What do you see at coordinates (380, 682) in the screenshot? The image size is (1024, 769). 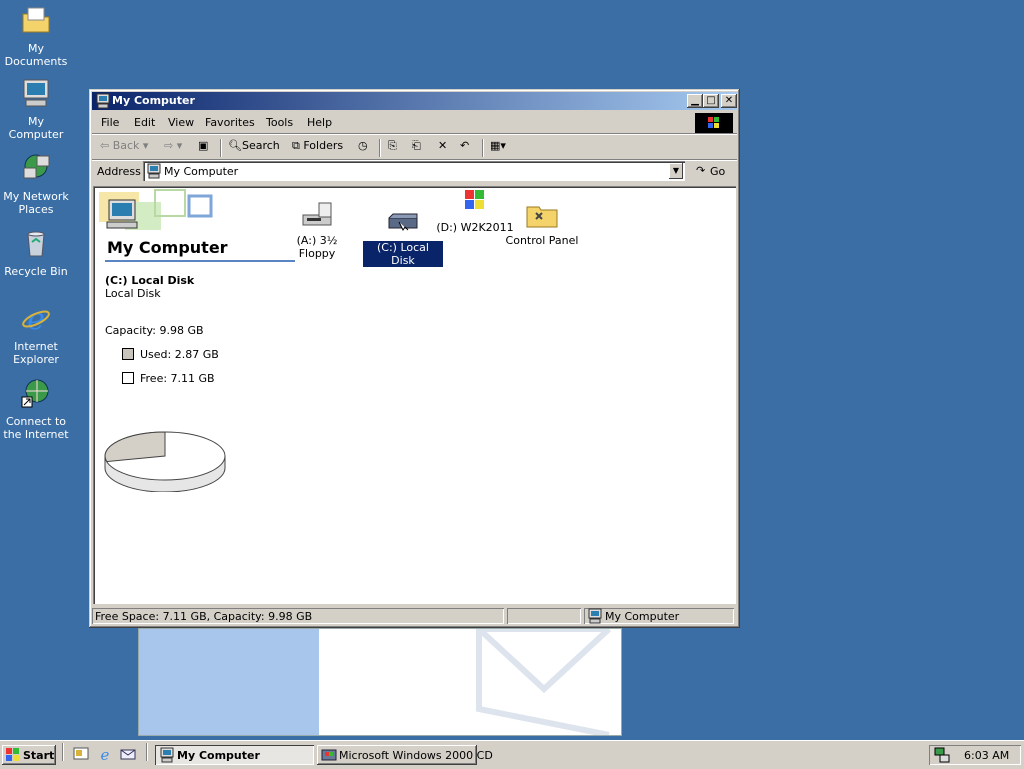 I see `background-window` at bounding box center [380, 682].